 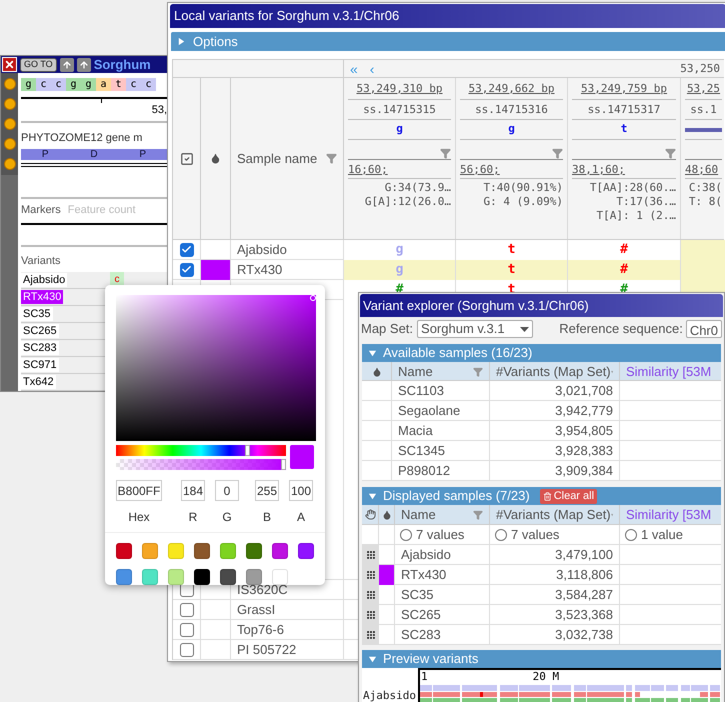 I want to click on color-value-field: 0, so click(x=227, y=490).